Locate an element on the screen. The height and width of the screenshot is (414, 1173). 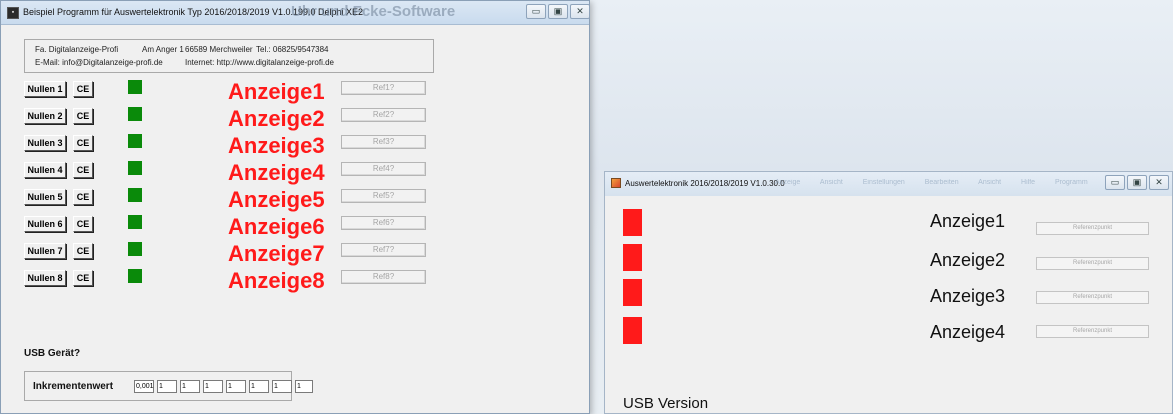
inkrement-label: Inkrementenwert is located at coordinates (73, 386).